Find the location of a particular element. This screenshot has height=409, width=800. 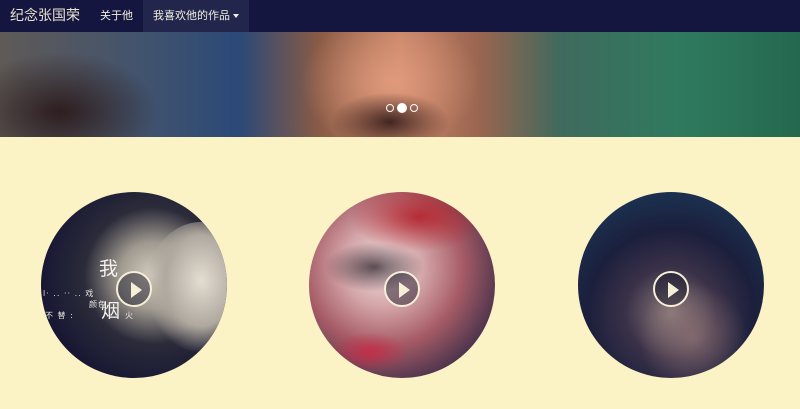

nav-works-label: 我喜欢他的作品 is located at coordinates (191, 15).